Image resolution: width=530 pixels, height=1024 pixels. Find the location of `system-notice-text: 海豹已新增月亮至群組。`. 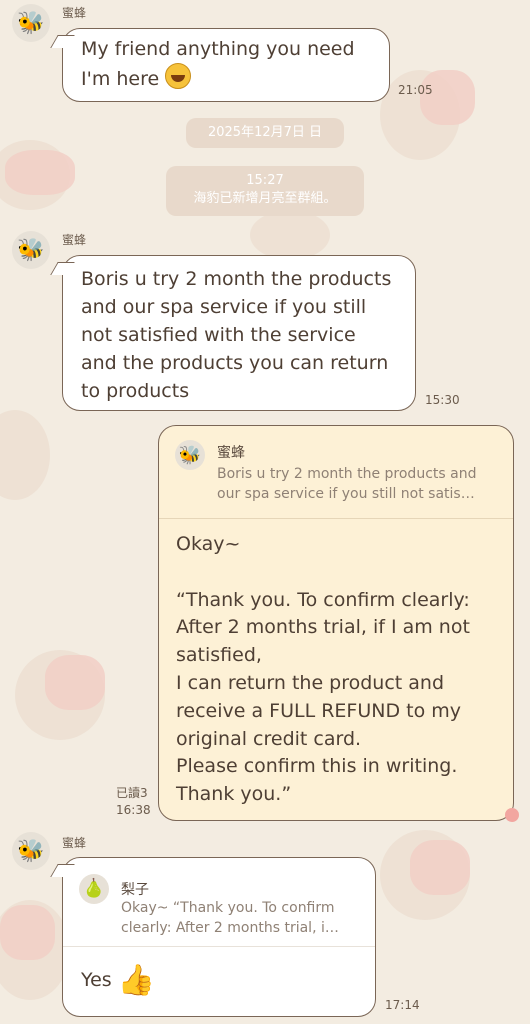

system-notice-text: 海豹已新增月亮至群組。 is located at coordinates (265, 198).